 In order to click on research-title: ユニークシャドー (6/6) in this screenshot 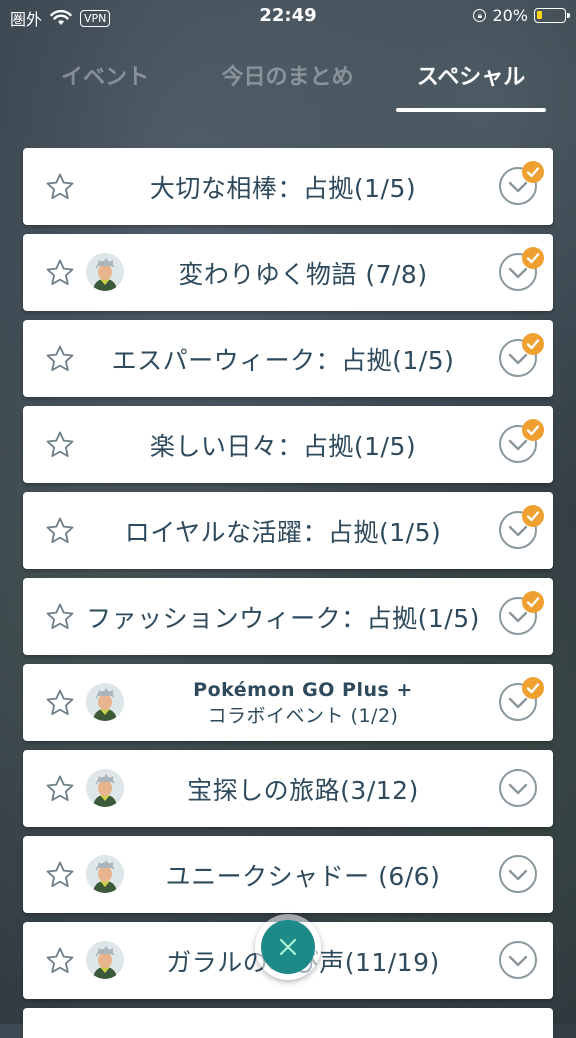, I will do `click(303, 874)`.